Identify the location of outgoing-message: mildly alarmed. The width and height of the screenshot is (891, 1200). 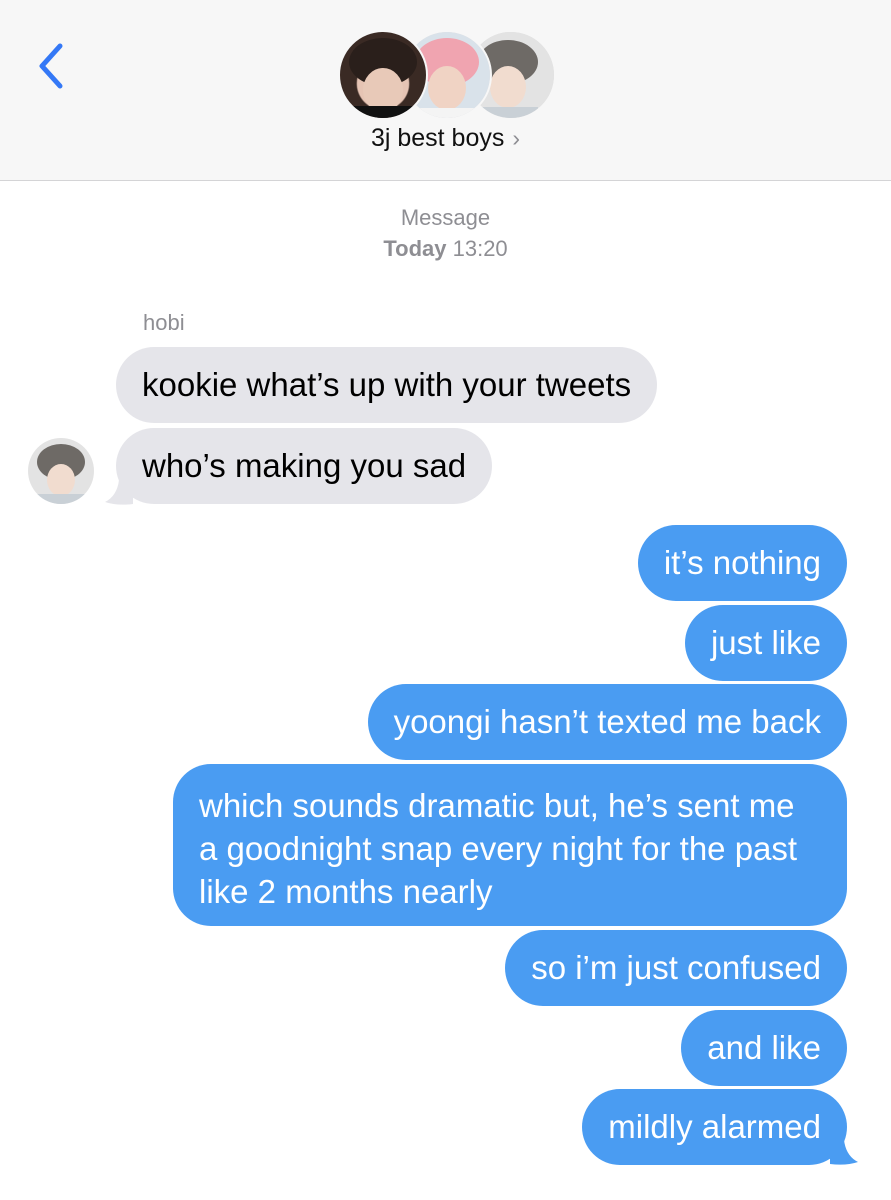
(714, 1127).